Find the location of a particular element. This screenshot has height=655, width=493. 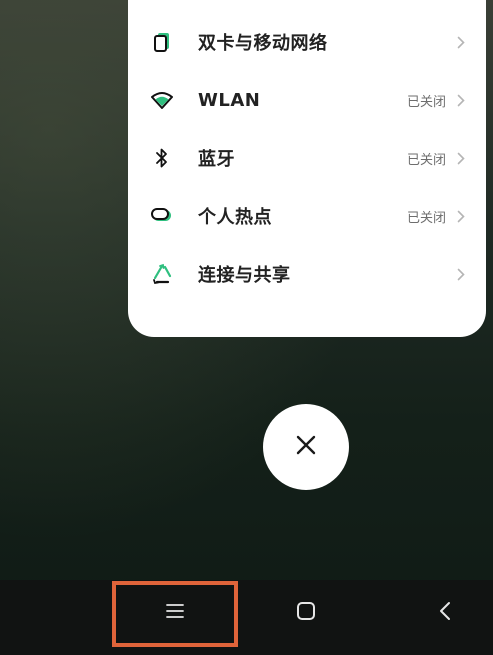

close-button is located at coordinates (306, 447).